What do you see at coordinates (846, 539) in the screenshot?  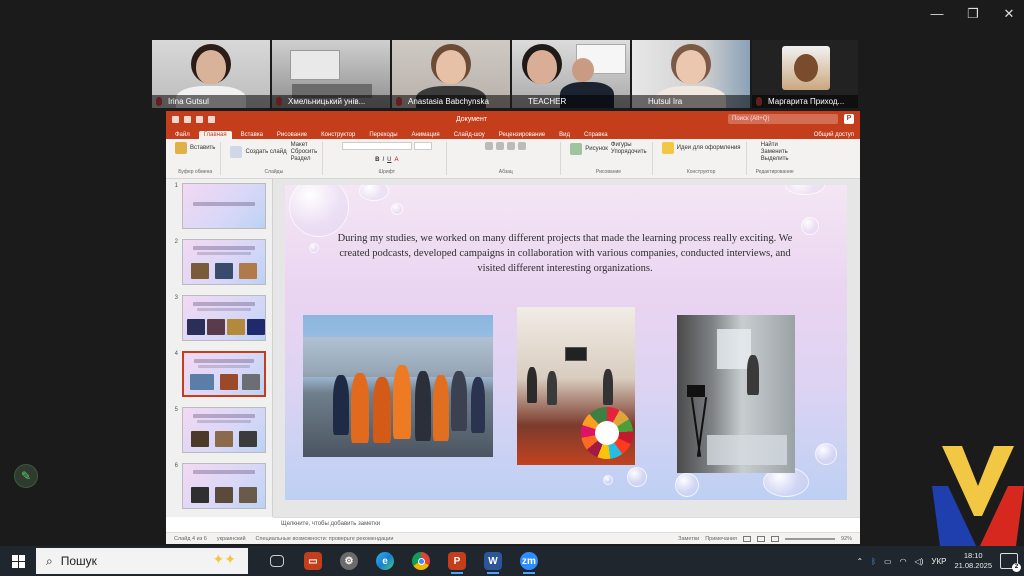 I see `zoom-level: 92%` at bounding box center [846, 539].